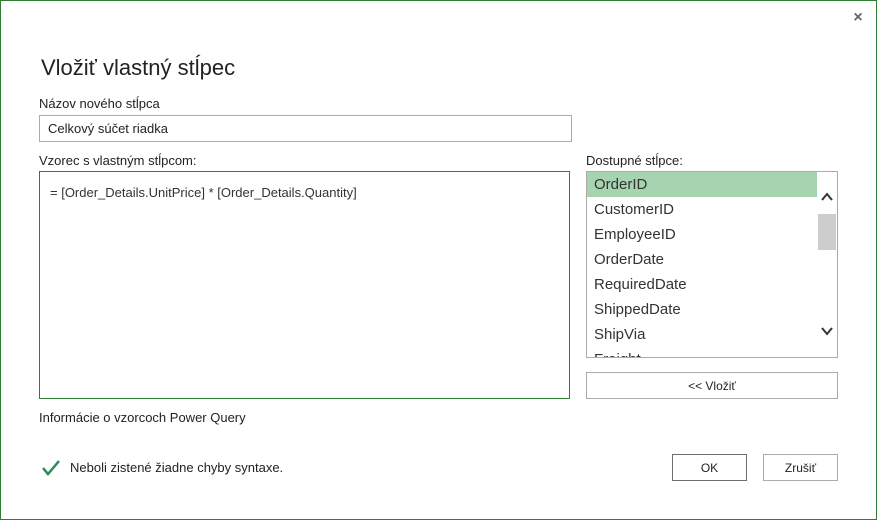 Image resolution: width=877 pixels, height=520 pixels. I want to click on list-item: EmployeeID, so click(702, 234).